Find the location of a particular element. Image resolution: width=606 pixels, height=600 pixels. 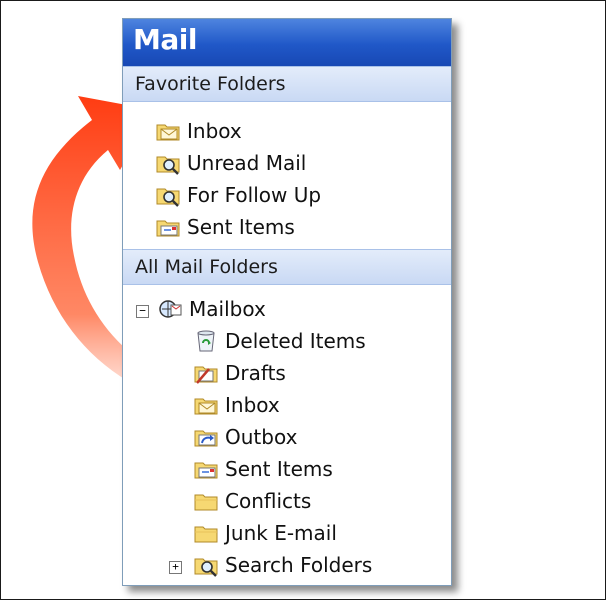

folder-item-mailbox: Mailbox is located at coordinates (211, 309).